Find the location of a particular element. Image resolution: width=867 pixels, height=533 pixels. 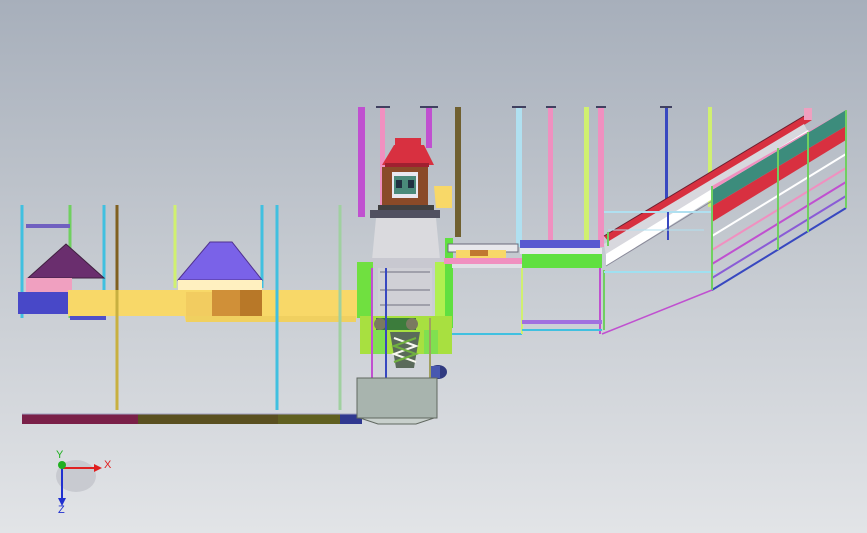

x-axis-label: X is located at coordinates (108, 465).